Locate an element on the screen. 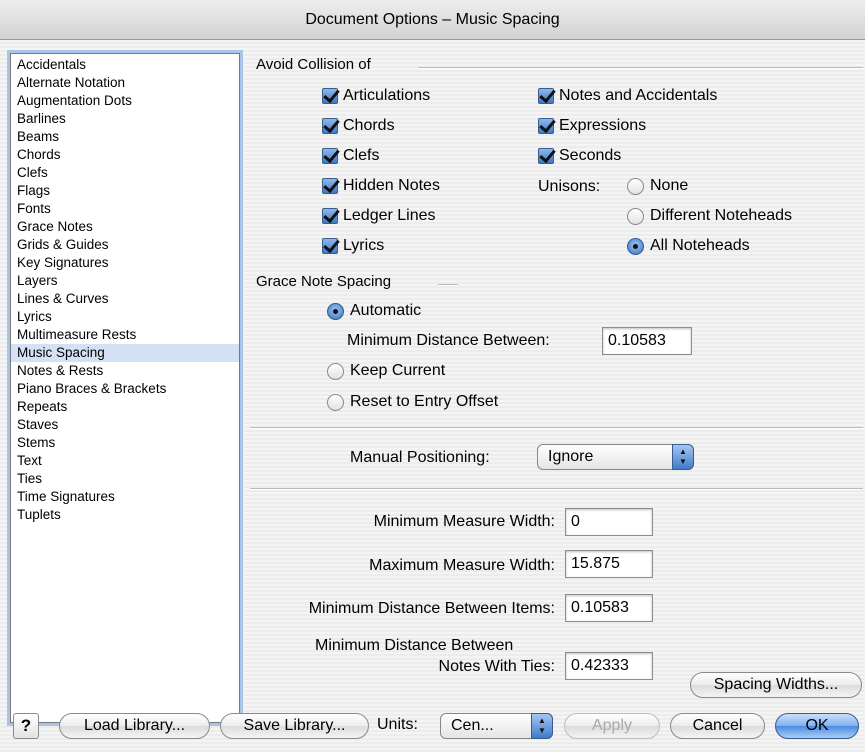 Image resolution: width=865 pixels, height=752 pixels. max-measure-width-label: Maximum Measure Width: is located at coordinates (462, 565).